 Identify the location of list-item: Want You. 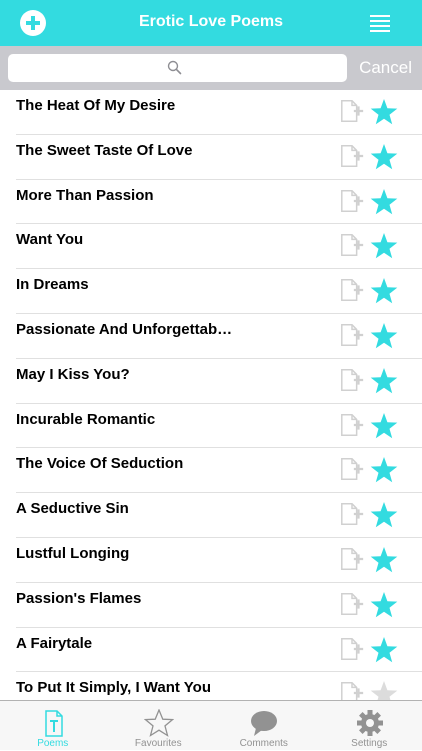
(219, 246).